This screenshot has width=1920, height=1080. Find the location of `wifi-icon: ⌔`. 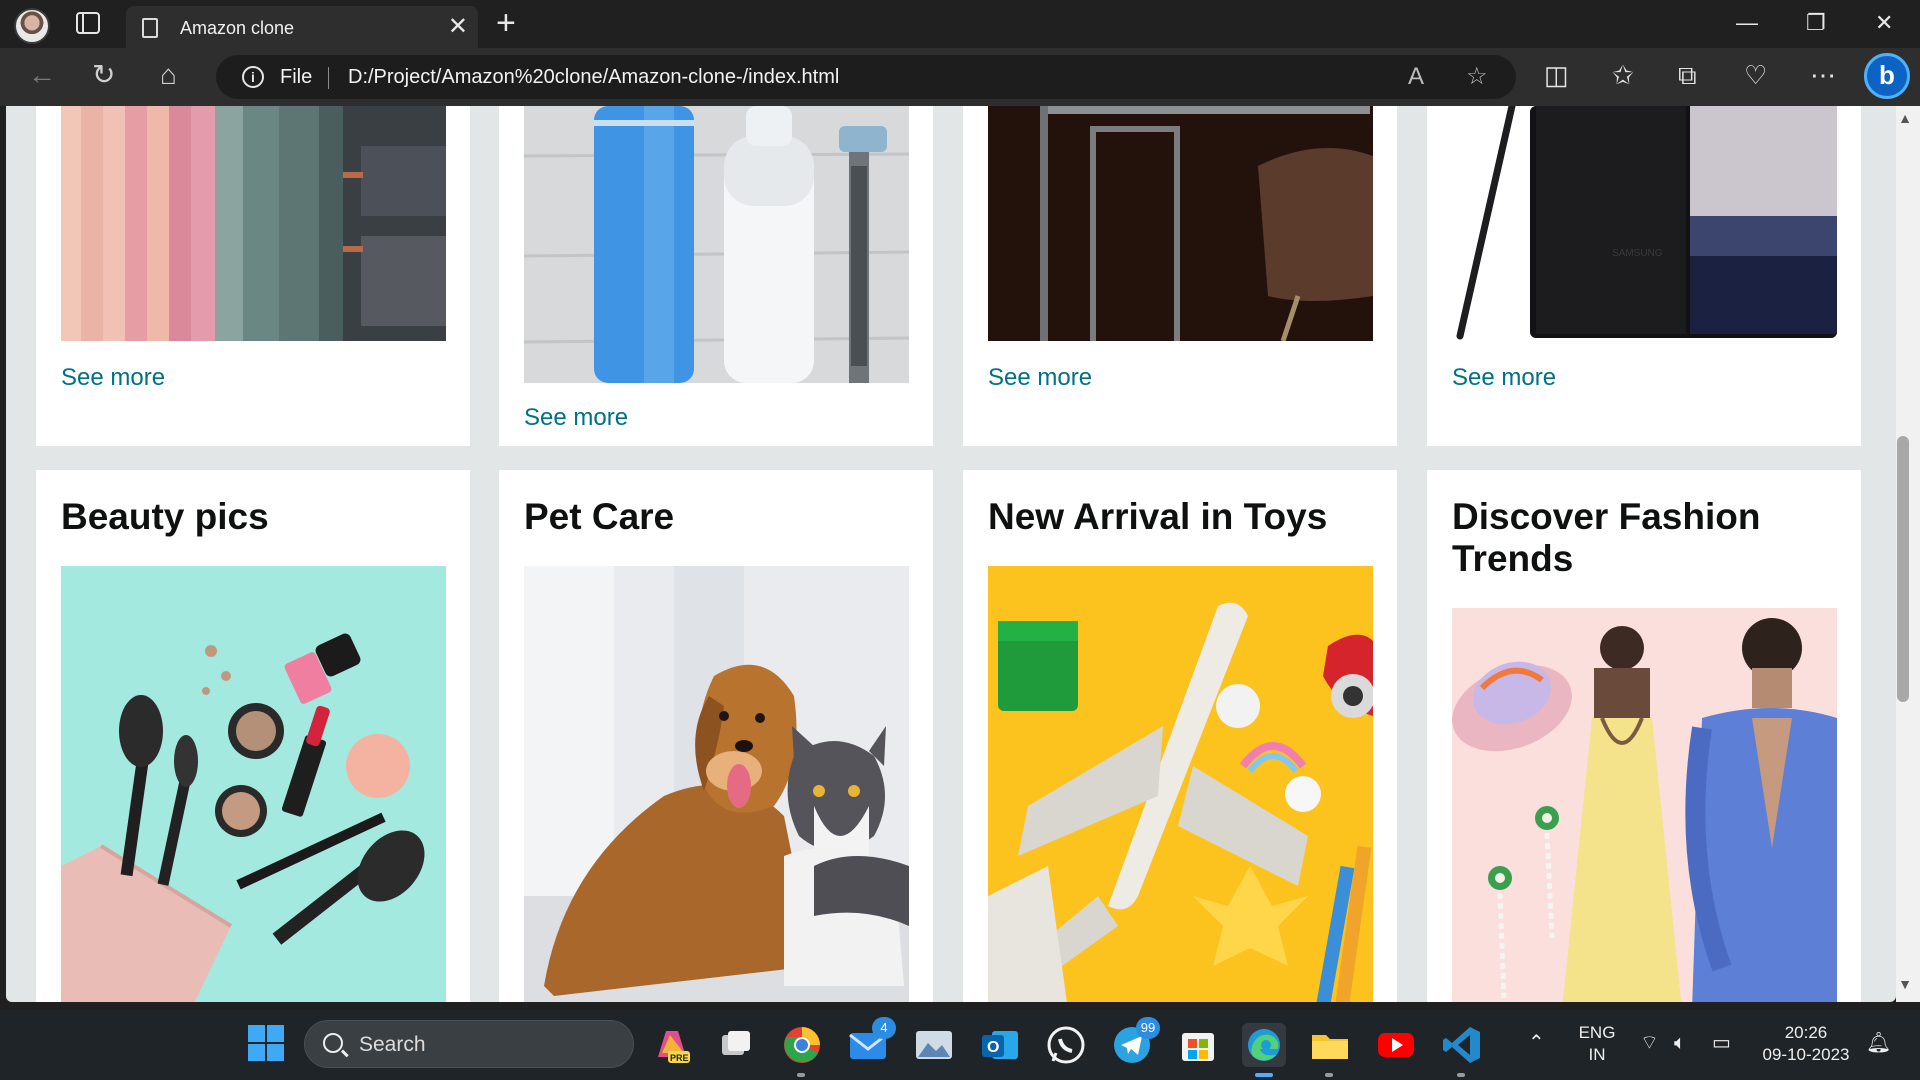

wifi-icon: ⌔ is located at coordinates (1649, 1043).